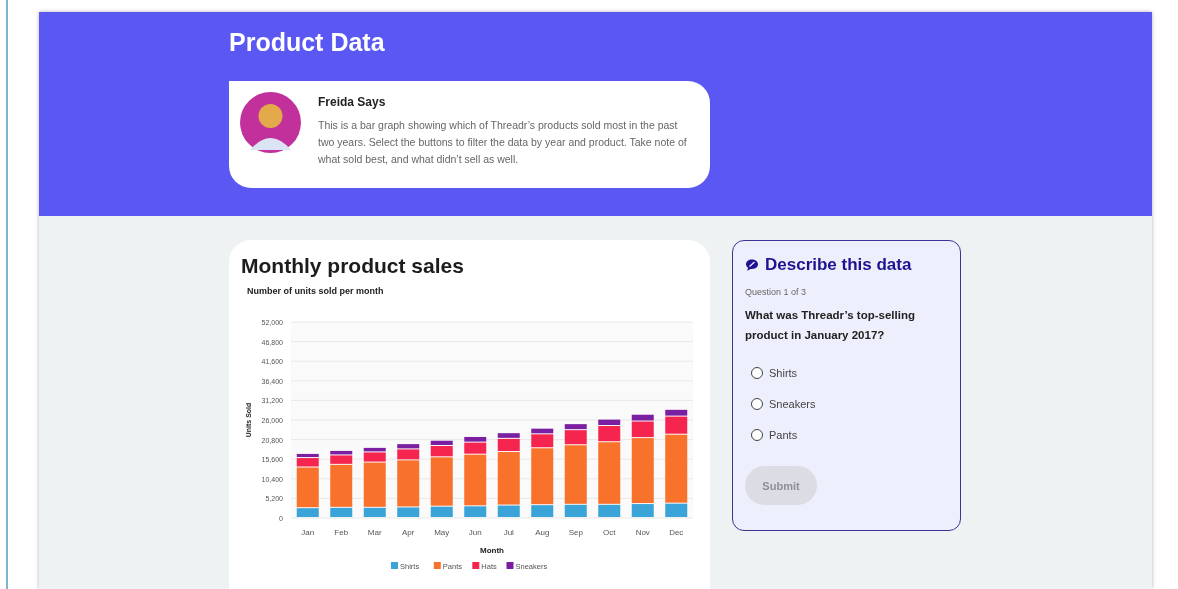 The width and height of the screenshot is (1178, 589). Describe the element at coordinates (341, 532) in the screenshot. I see `x-tick-label: Feb` at that location.